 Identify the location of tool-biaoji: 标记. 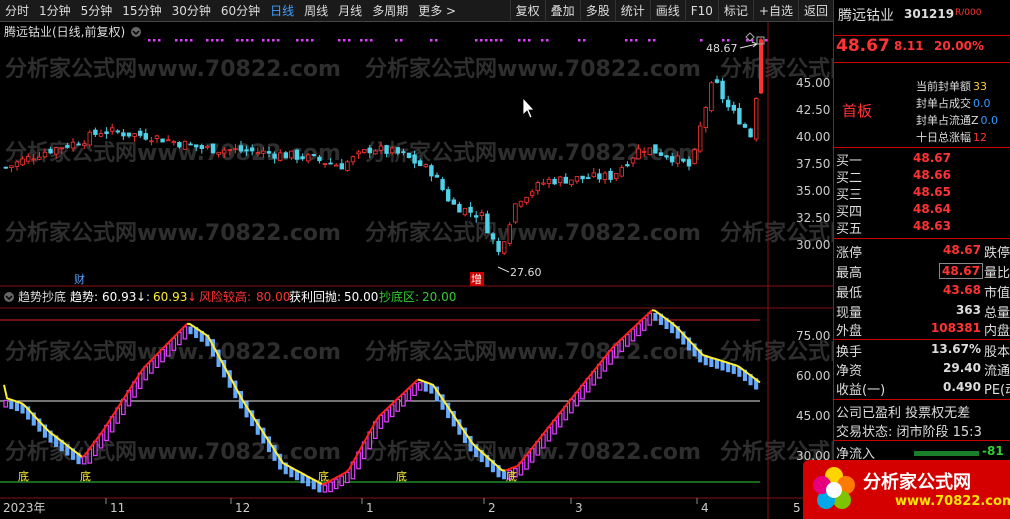
(735, 11).